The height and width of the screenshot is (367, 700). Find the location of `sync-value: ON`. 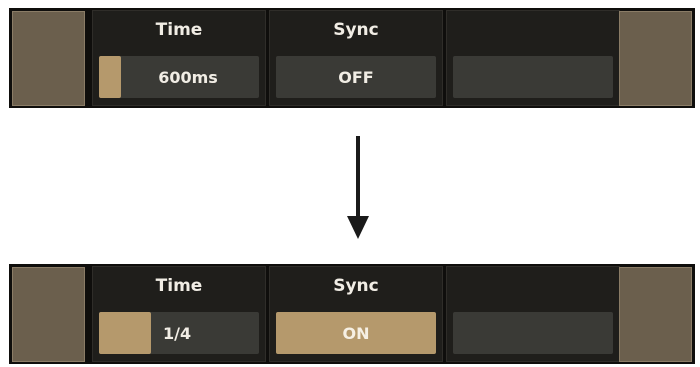

sync-value: ON is located at coordinates (356, 333).